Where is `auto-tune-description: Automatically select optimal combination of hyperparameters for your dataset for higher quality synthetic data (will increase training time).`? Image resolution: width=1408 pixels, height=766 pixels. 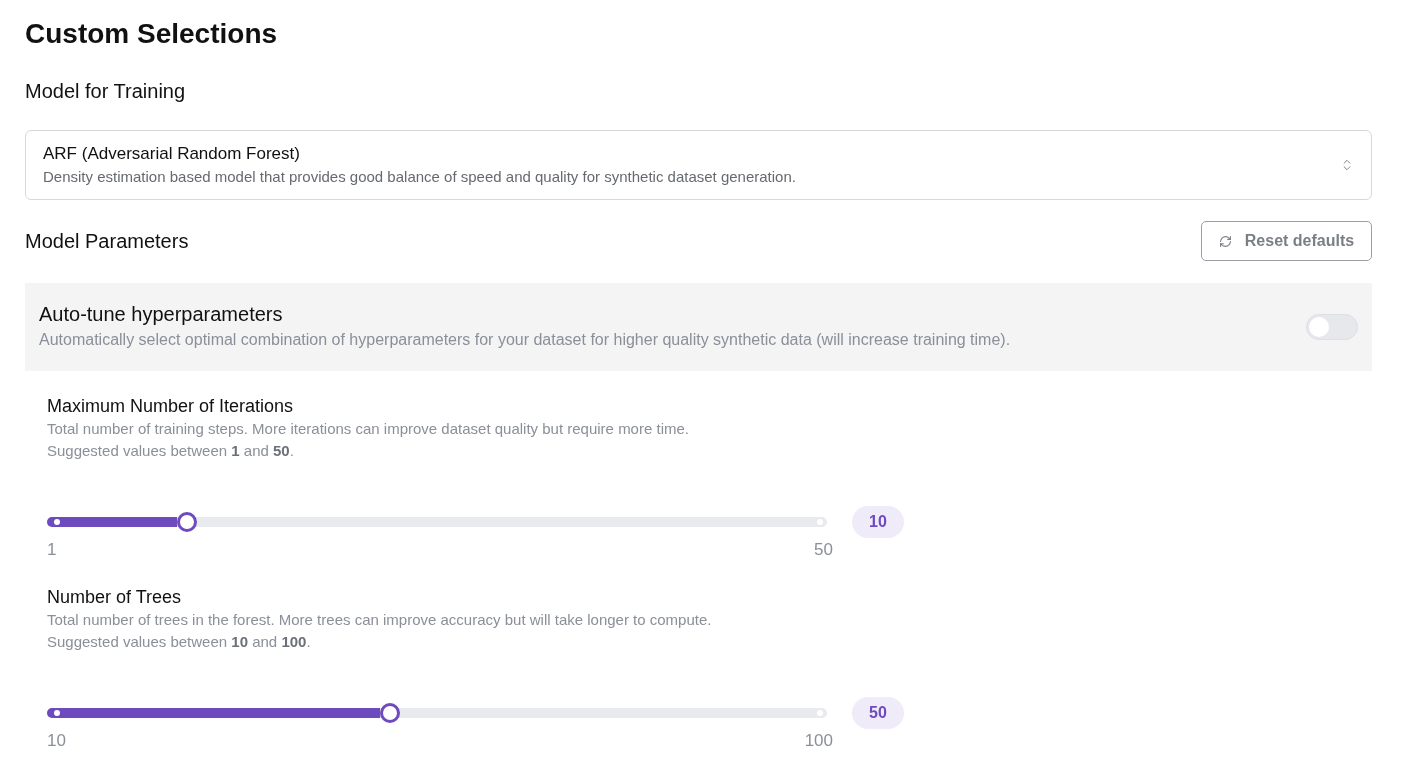 auto-tune-description: Automatically select optimal combination of hyperparameters for your dataset for higher quality synthetic data (will increase training time). is located at coordinates (525, 340).